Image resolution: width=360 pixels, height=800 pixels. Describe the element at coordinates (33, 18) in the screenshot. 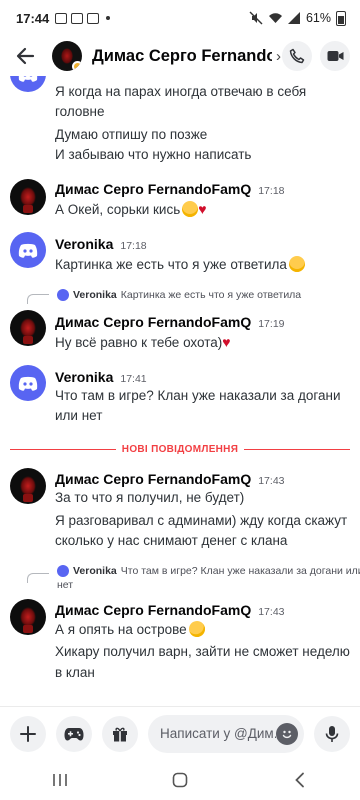

I see `status-time: 17:44` at that location.